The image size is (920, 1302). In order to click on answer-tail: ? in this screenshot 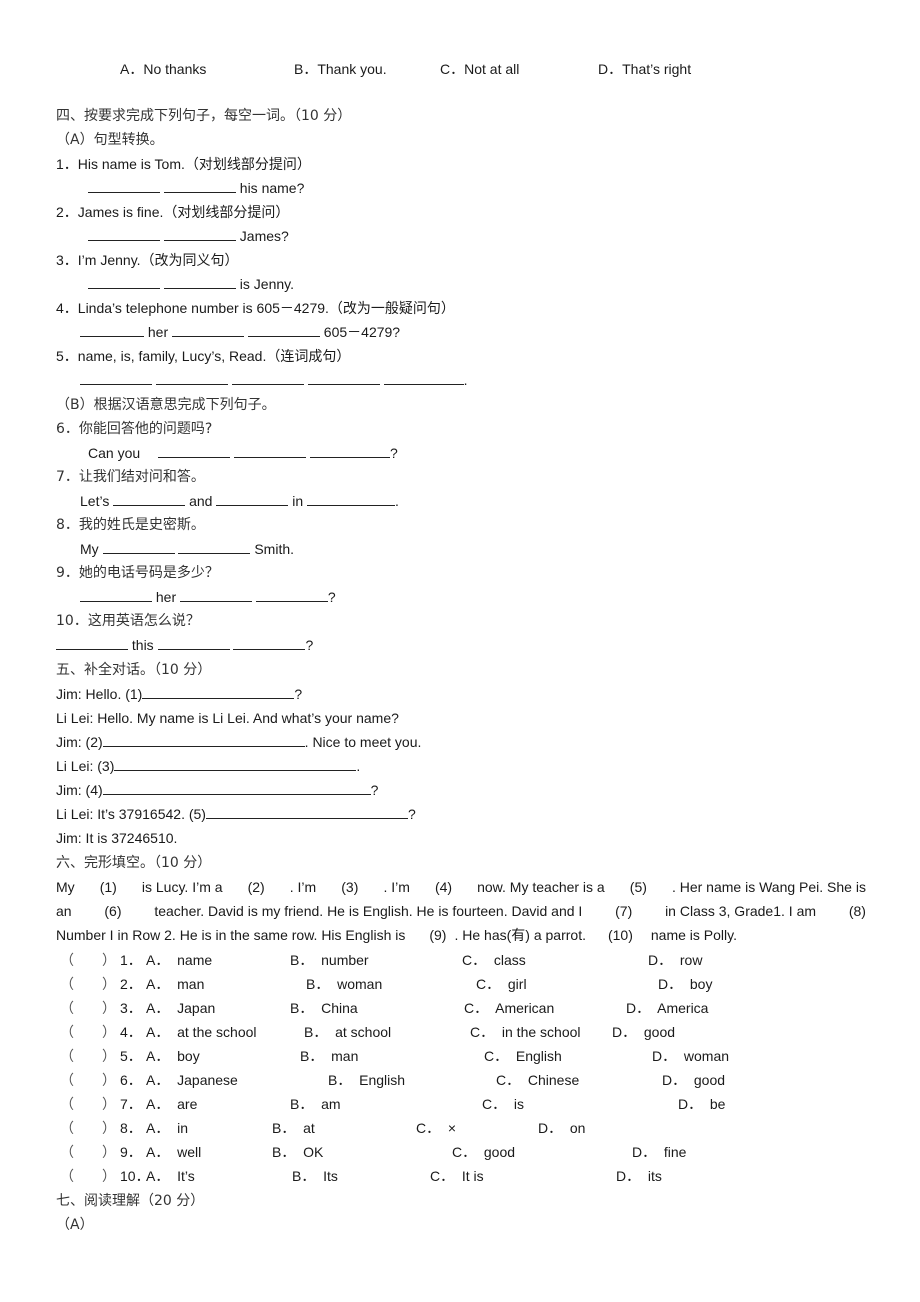, I will do `click(309, 645)`.